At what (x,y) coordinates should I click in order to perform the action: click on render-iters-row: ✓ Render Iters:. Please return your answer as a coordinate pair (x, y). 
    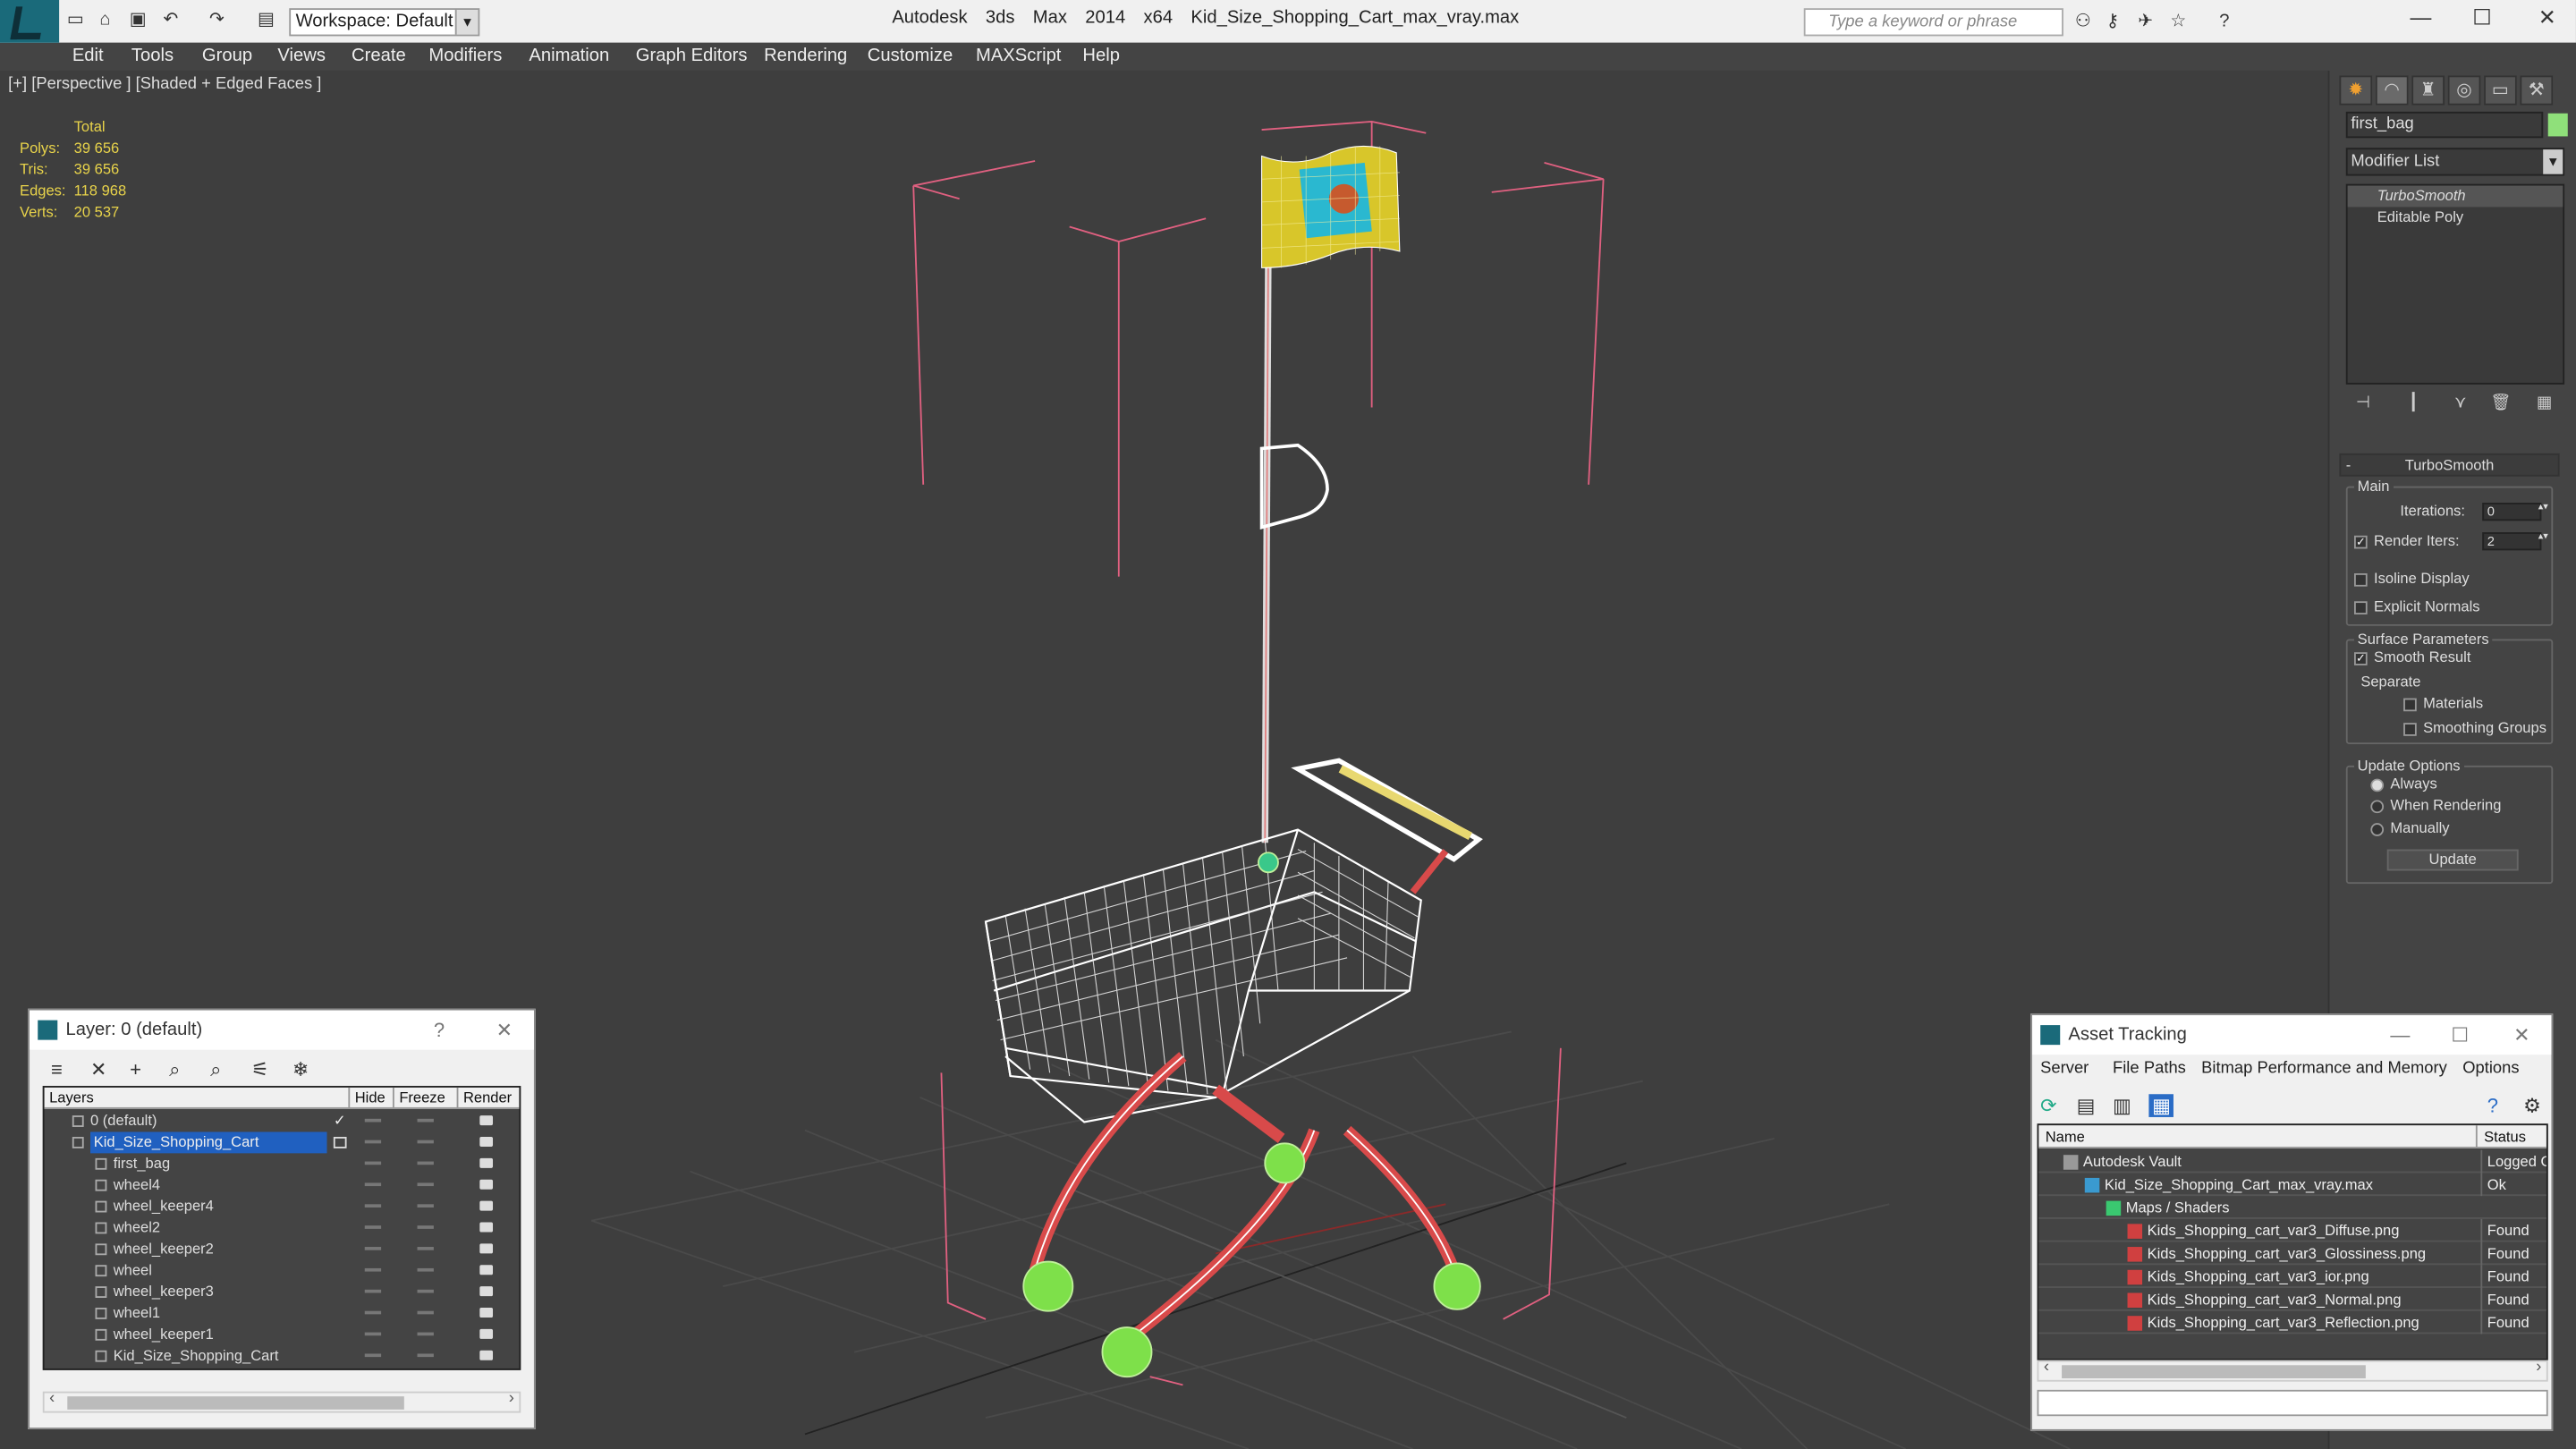
    Looking at the image, I should click on (2406, 540).